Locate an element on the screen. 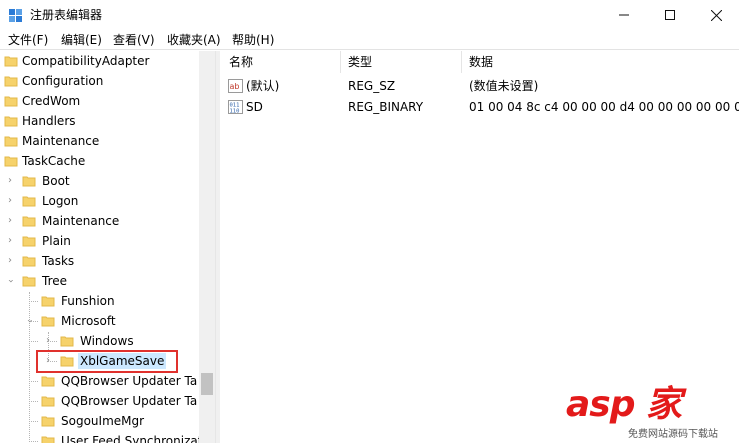 Image resolution: width=739 pixels, height=443 pixels. tree-item: › Tasks is located at coordinates (100, 261).